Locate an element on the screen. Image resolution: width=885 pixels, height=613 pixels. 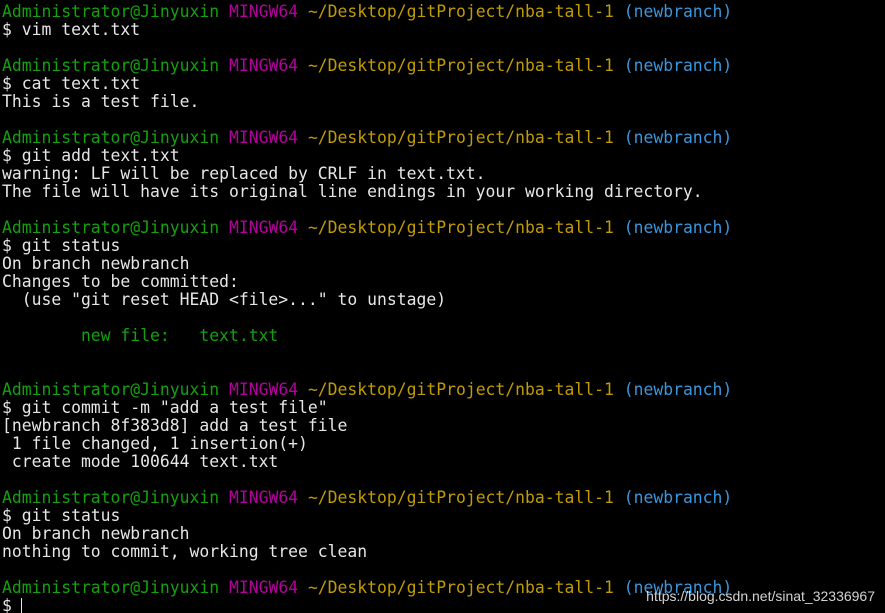
output-line: nothing to commit, working tree clean is located at coordinates (185, 552).